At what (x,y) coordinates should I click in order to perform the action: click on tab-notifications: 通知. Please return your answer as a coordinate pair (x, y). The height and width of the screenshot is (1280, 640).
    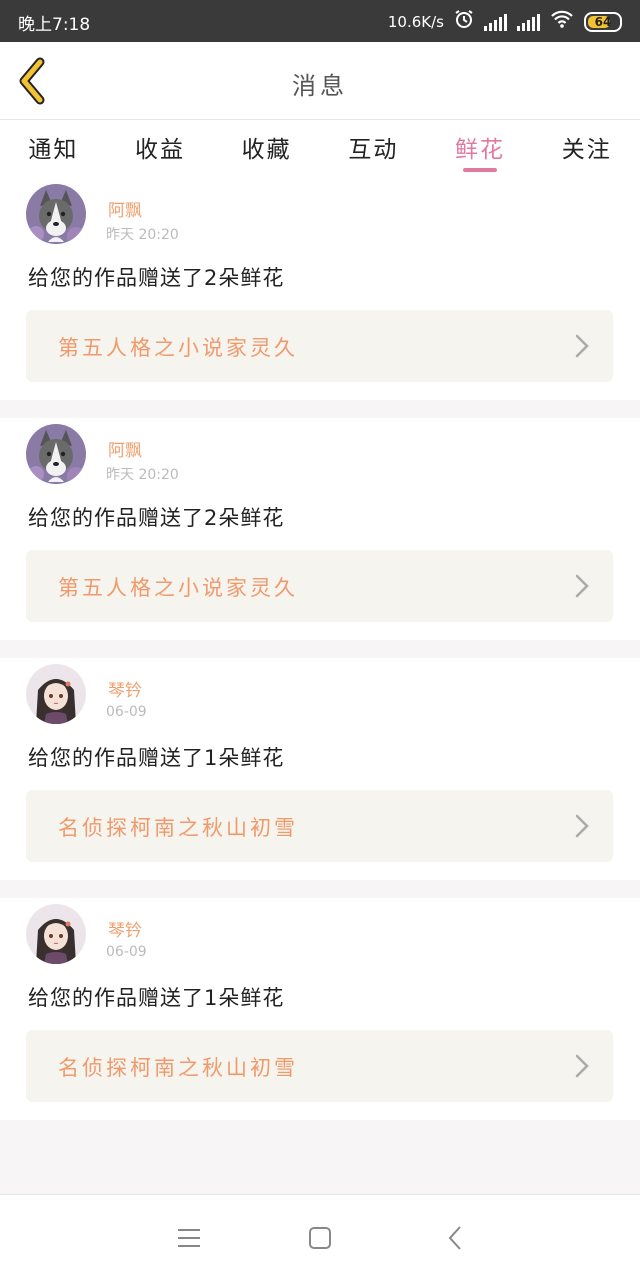
    Looking at the image, I should click on (53, 149).